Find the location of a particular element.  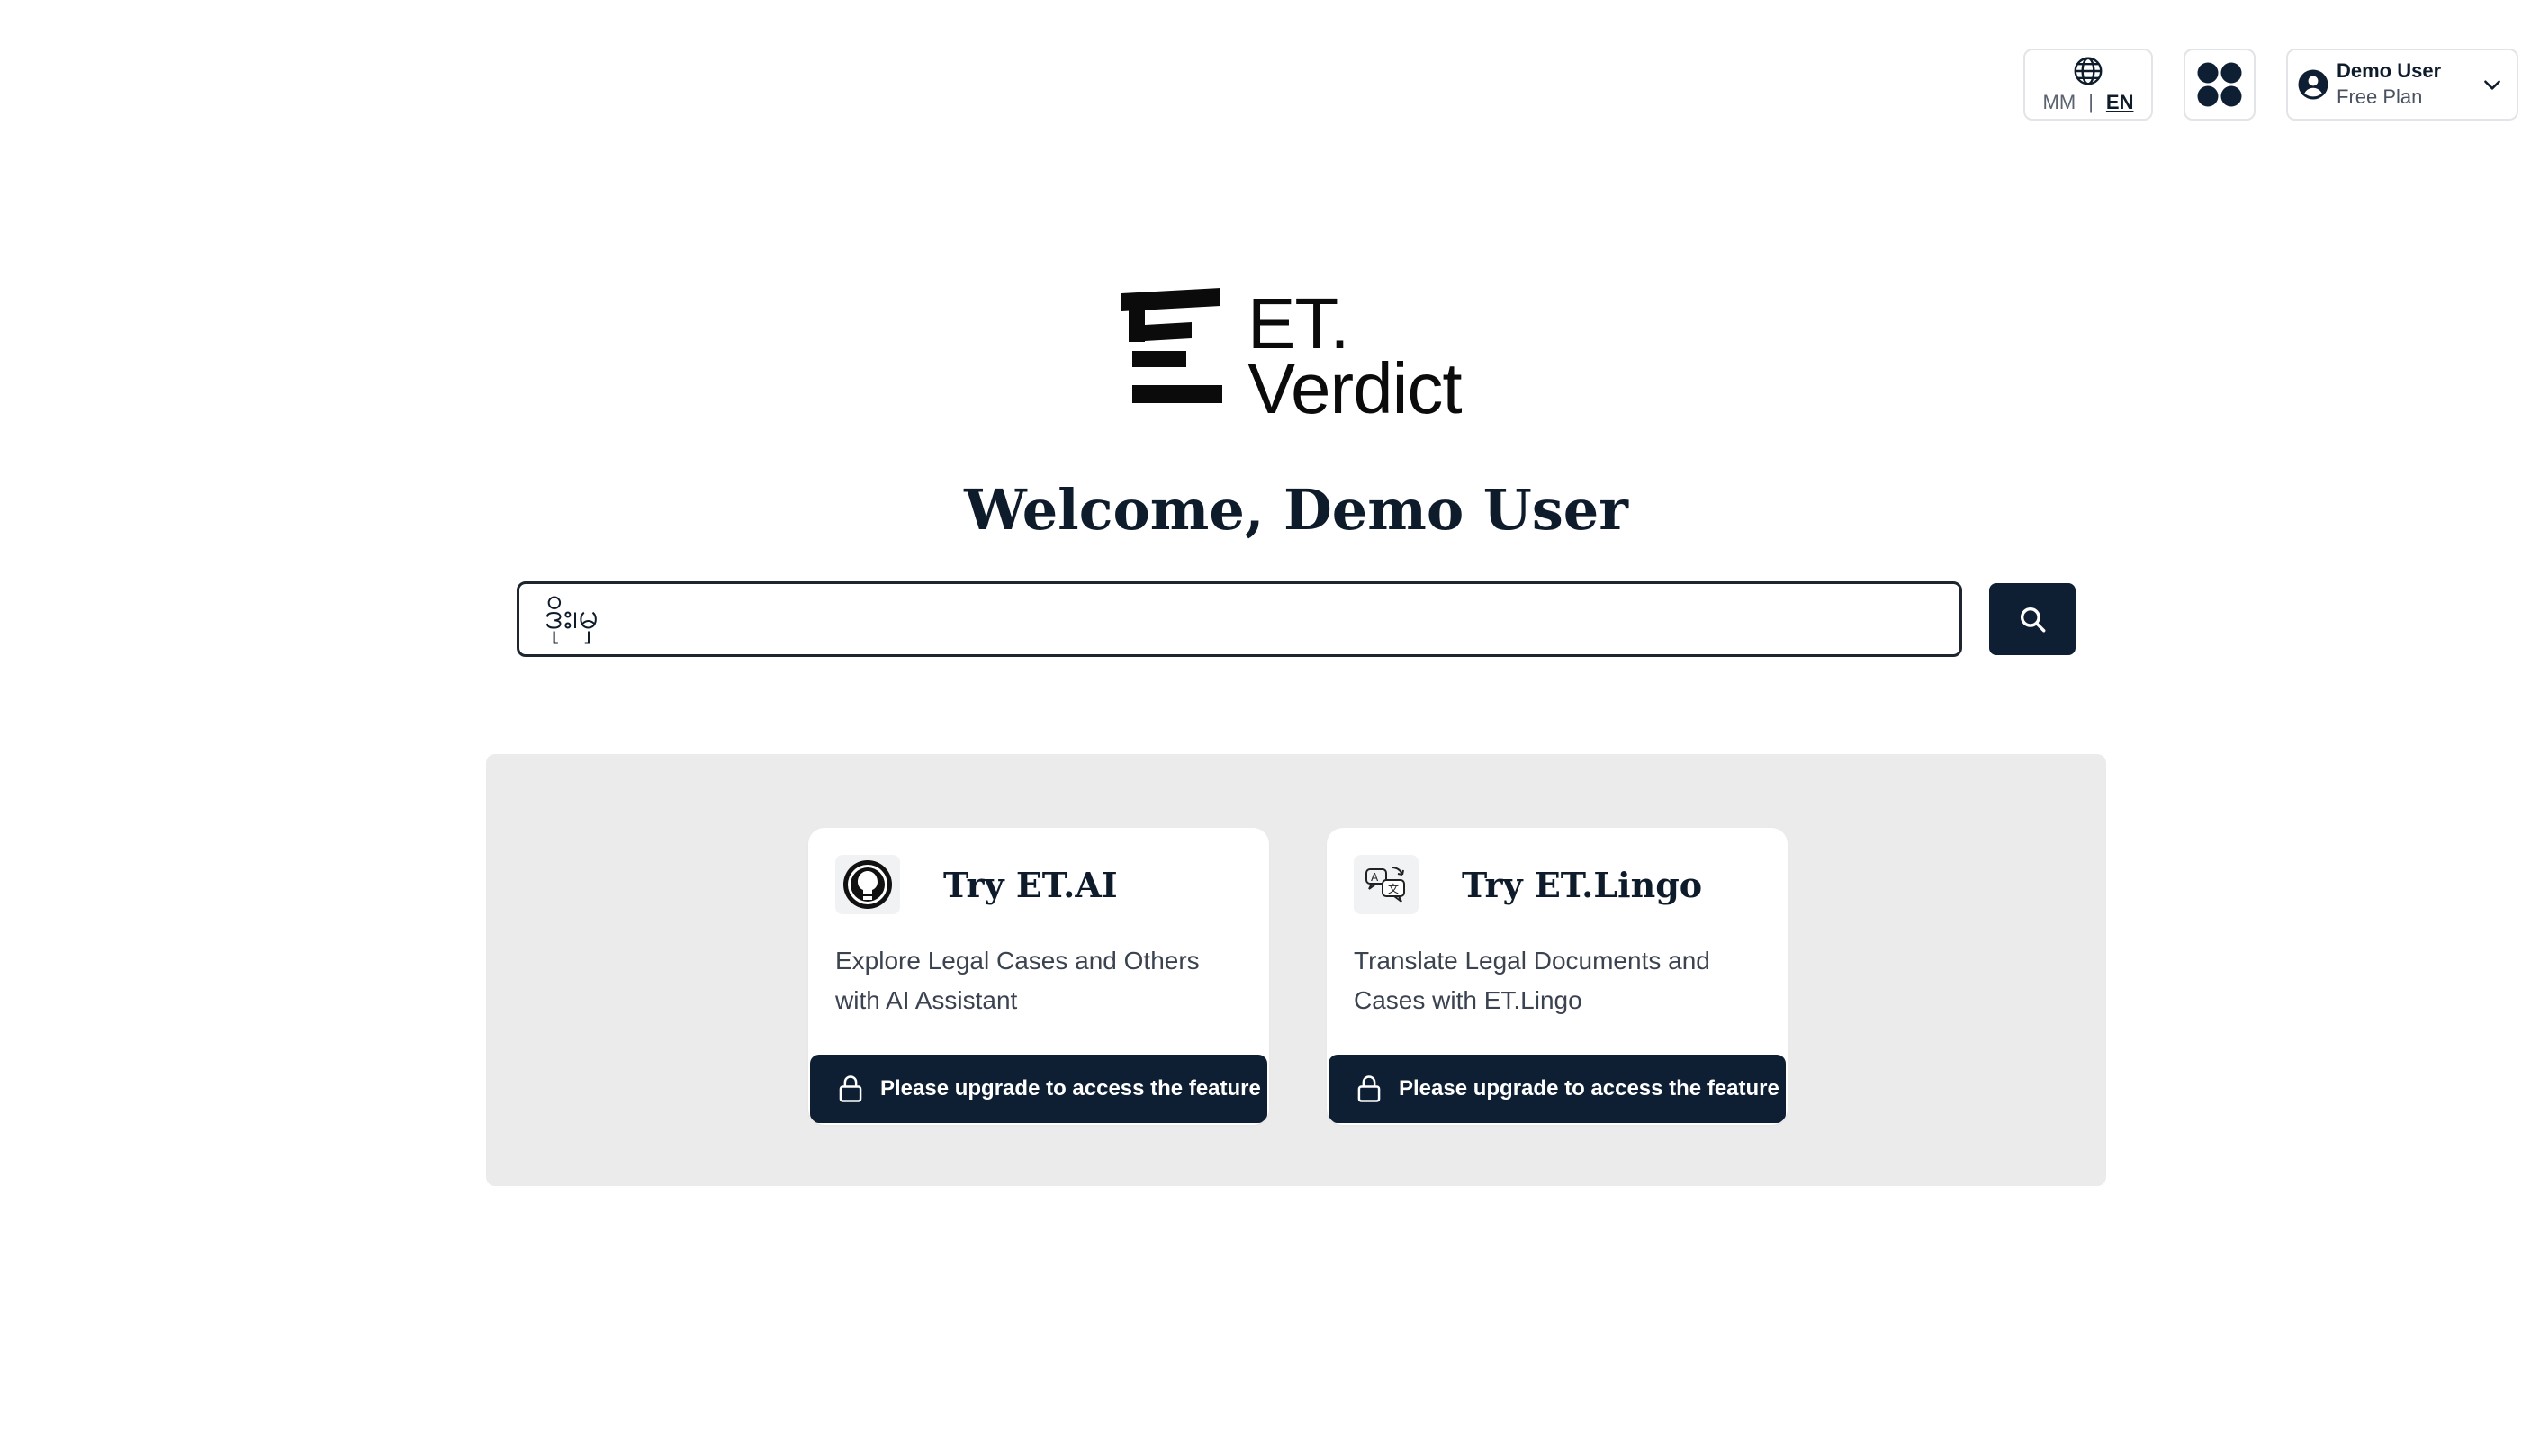

brand-line-1: ET. is located at coordinates (1298, 323).